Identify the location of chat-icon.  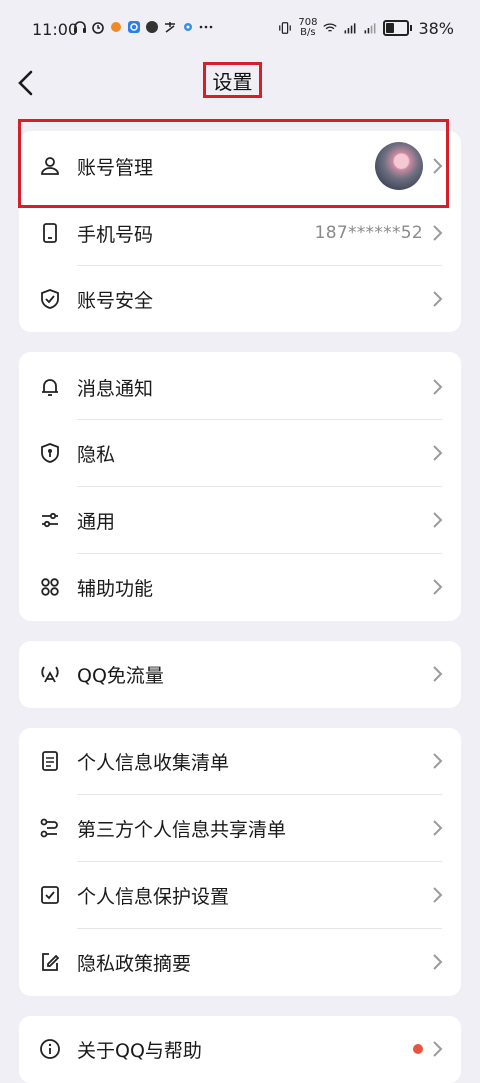
(152, 27).